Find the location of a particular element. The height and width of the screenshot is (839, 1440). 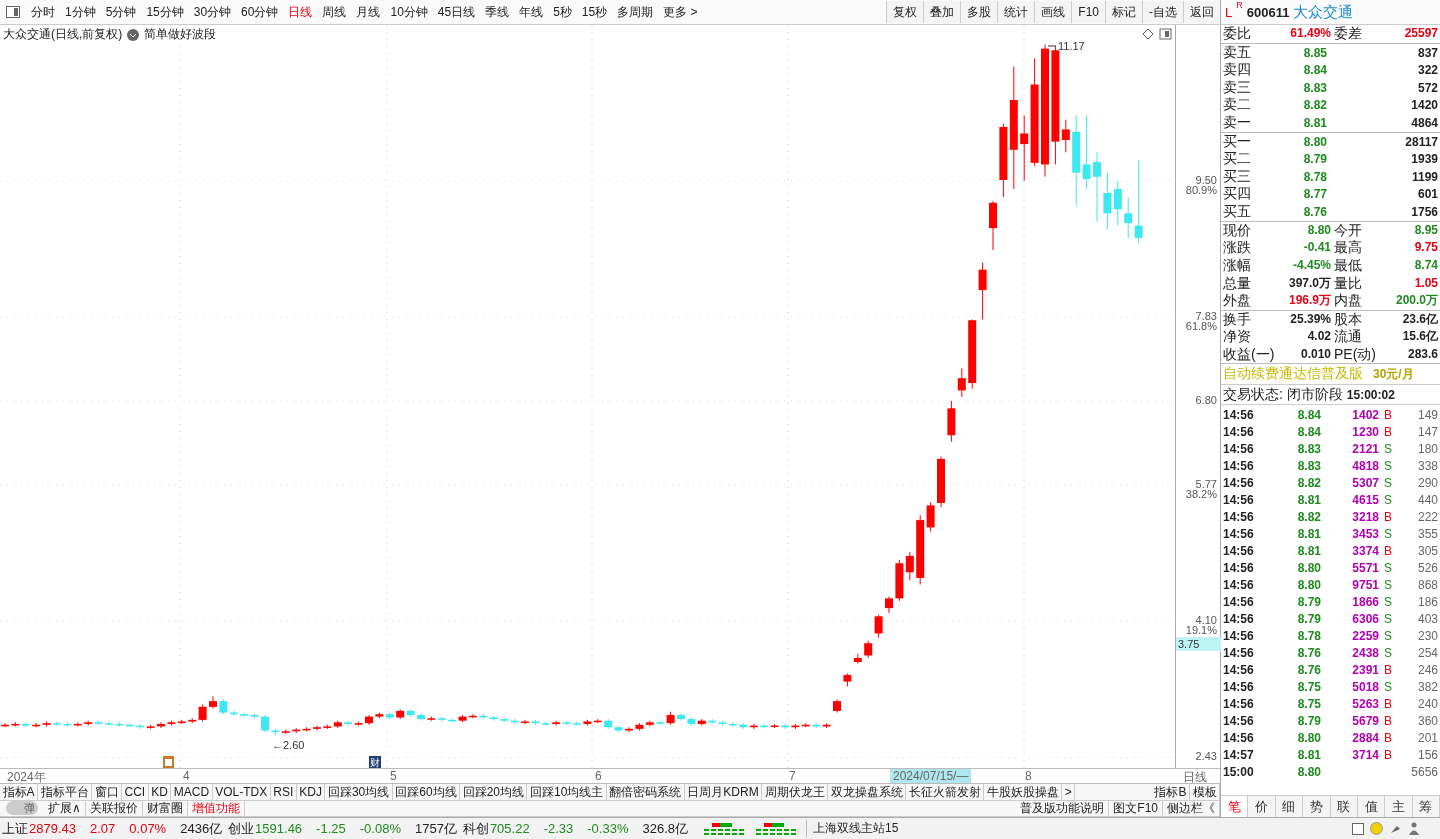

period-tab: 10分钟 is located at coordinates (409, 12).